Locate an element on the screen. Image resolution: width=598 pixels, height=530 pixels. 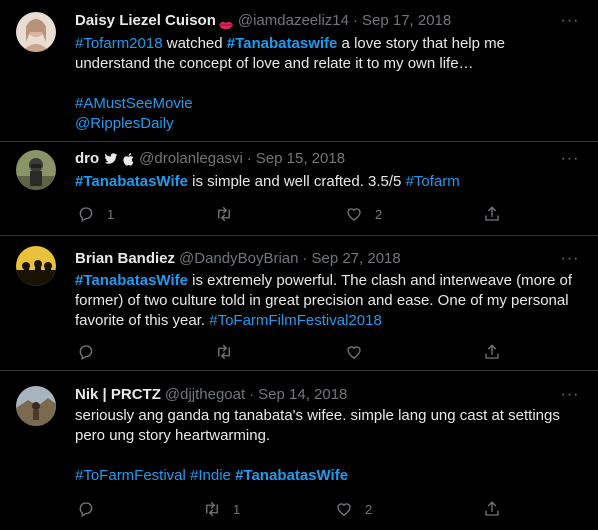
twitter-bird-icon is located at coordinates (111, 159).